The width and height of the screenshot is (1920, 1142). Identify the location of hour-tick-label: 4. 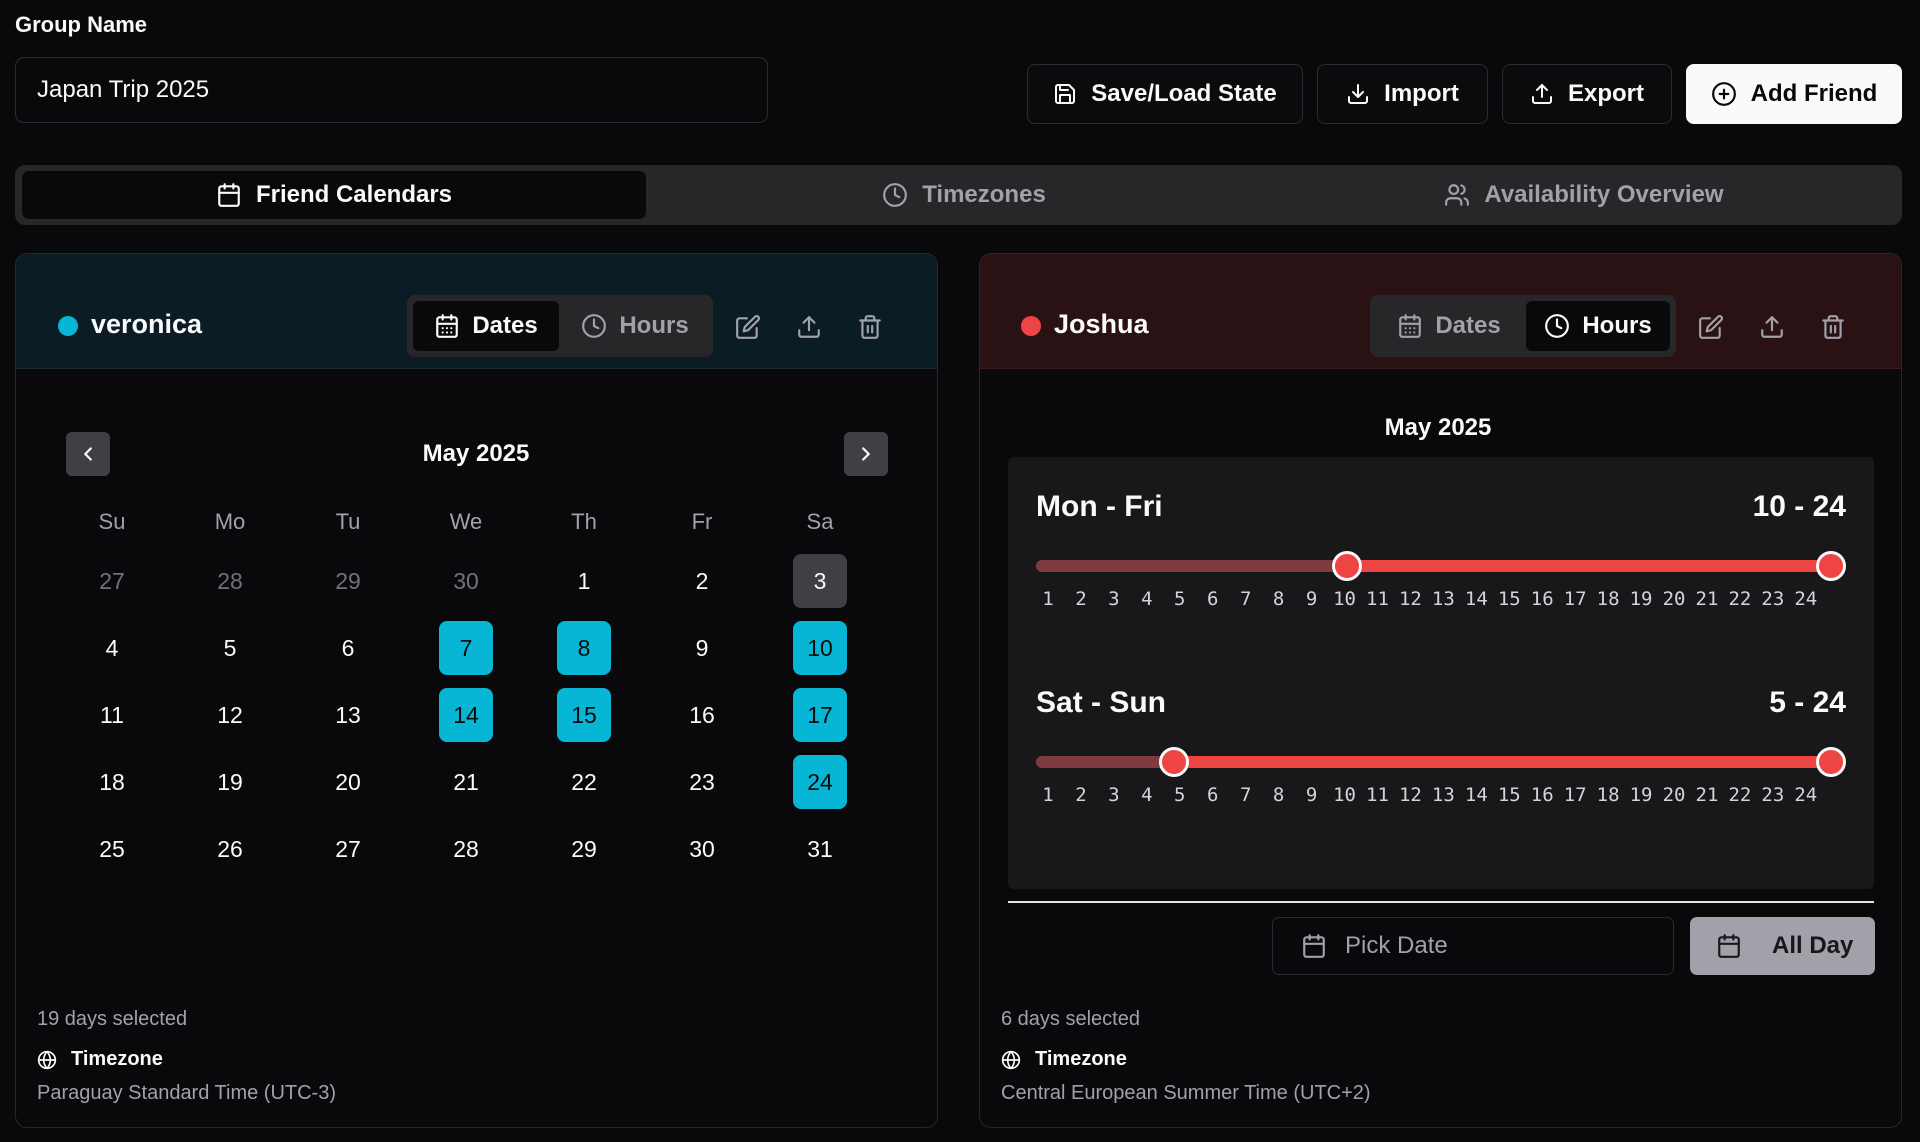
(1147, 599).